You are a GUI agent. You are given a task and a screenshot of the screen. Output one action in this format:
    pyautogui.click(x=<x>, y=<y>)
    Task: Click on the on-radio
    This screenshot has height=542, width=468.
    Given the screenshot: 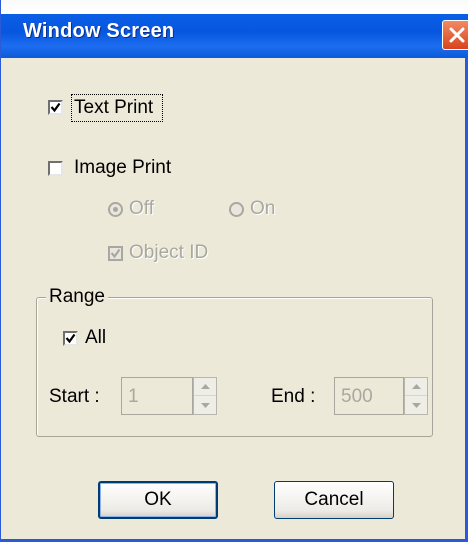 What is the action you would take?
    pyautogui.click(x=236, y=209)
    